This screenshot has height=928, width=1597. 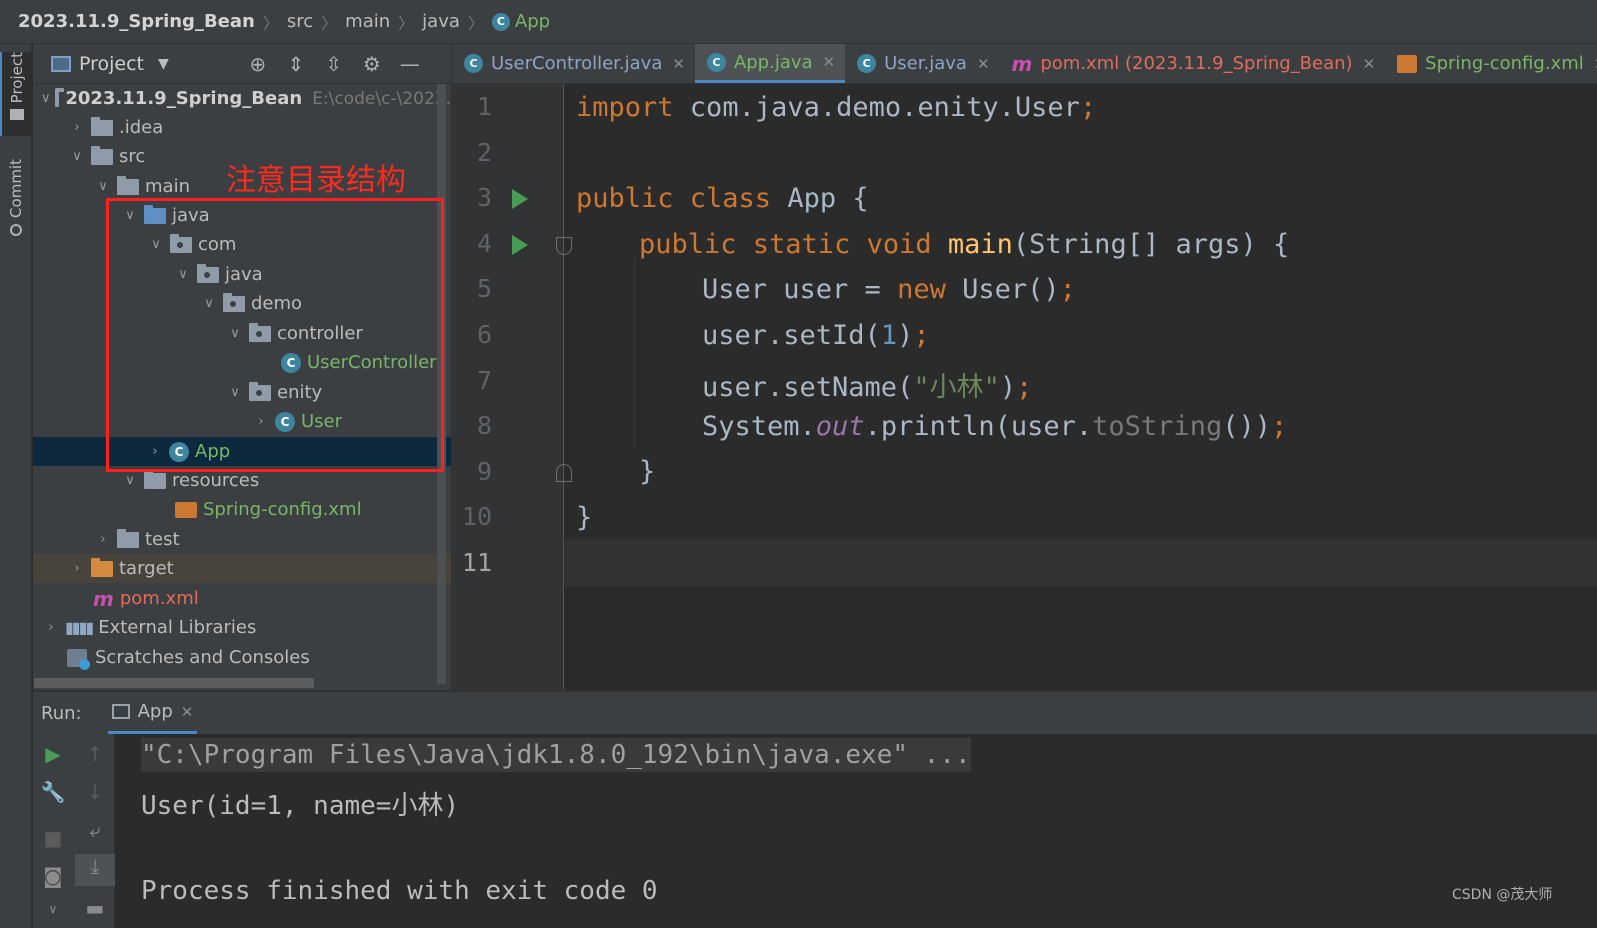 I want to click on project-tool-tab: Project, so click(x=16, y=94).